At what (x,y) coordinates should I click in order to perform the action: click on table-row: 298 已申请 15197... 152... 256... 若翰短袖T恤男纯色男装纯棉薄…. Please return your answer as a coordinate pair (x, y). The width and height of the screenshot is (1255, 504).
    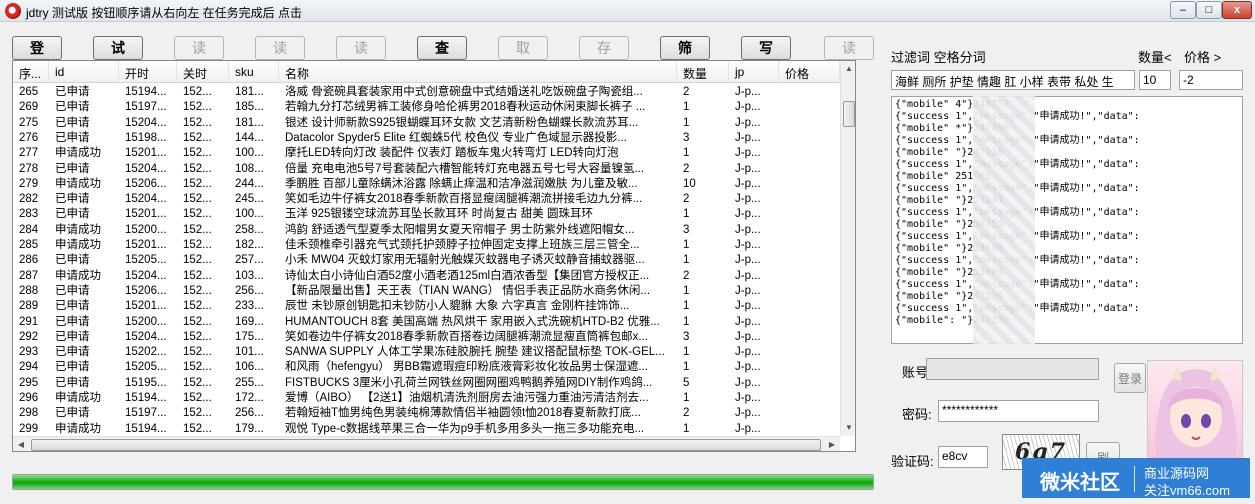
    Looking at the image, I should click on (426, 413).